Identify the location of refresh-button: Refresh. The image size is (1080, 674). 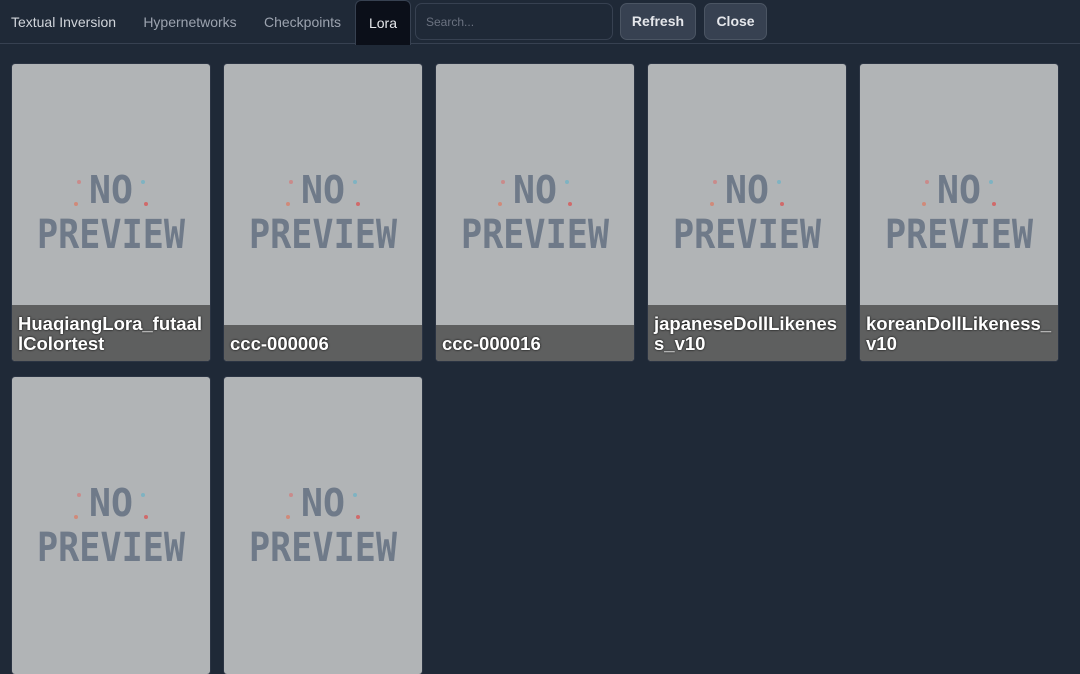
(658, 21).